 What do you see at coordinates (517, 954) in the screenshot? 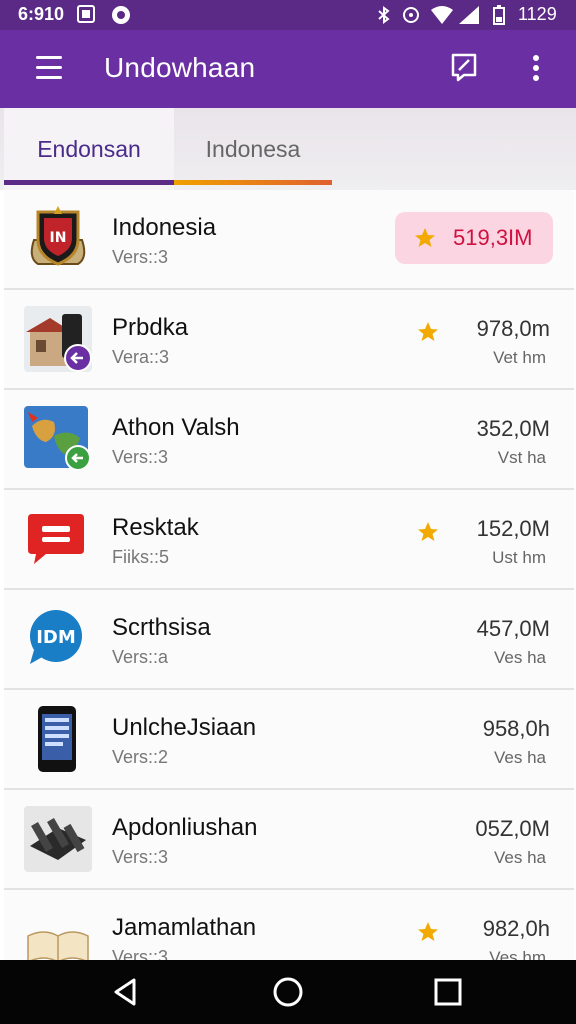
I see `item-size-subtitle: Ves hm` at bounding box center [517, 954].